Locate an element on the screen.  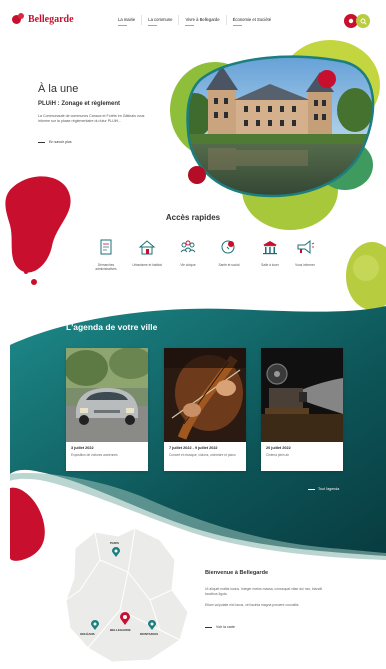
news-title: PLUiH : Zonage et règlement is located at coordinates (79, 104).